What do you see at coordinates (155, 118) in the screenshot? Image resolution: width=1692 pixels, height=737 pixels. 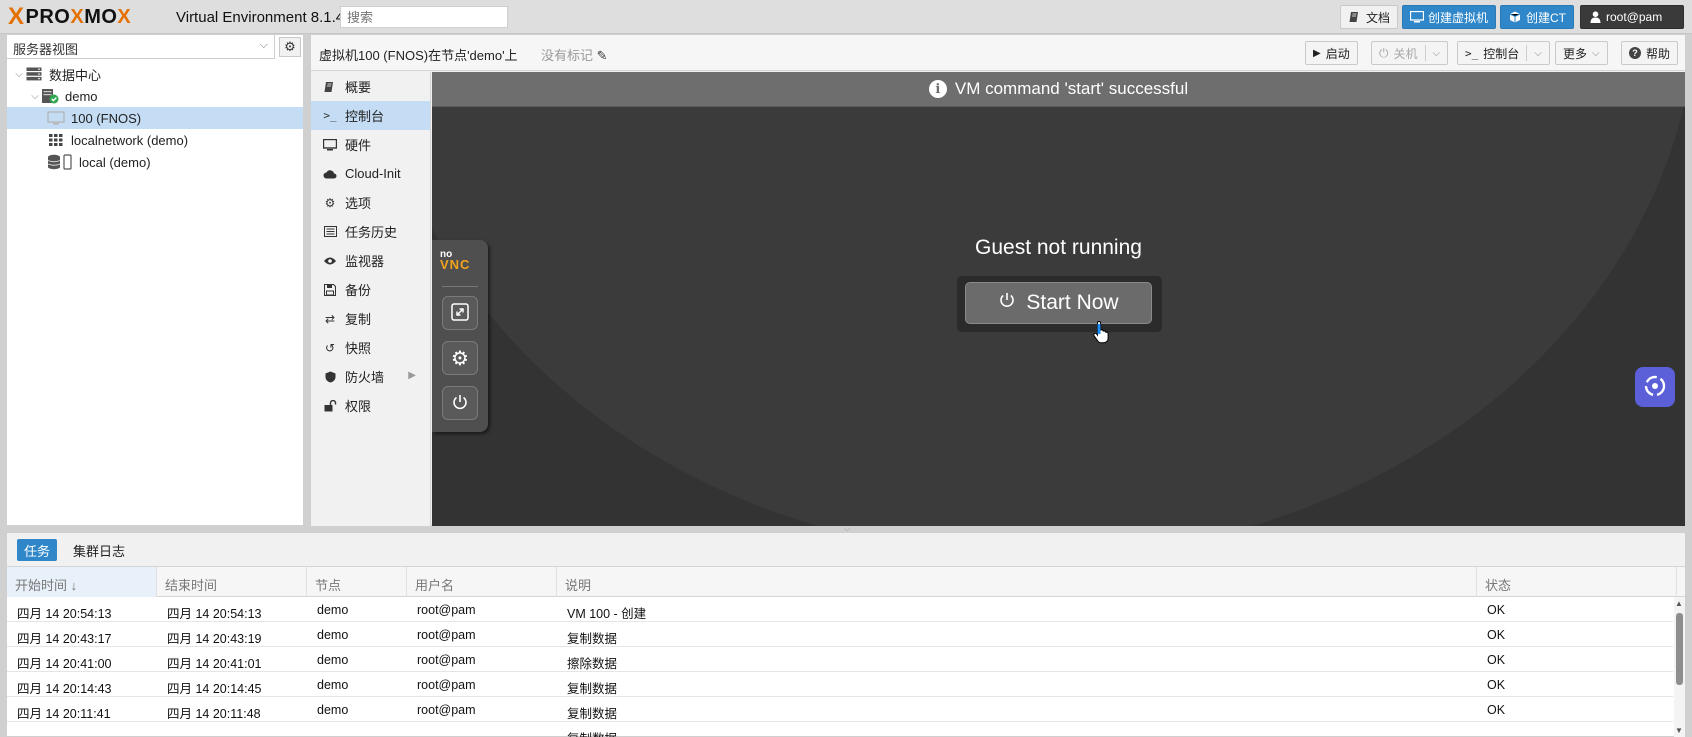 I see `tree-item-vm-100: 100 (FNOS)` at bounding box center [155, 118].